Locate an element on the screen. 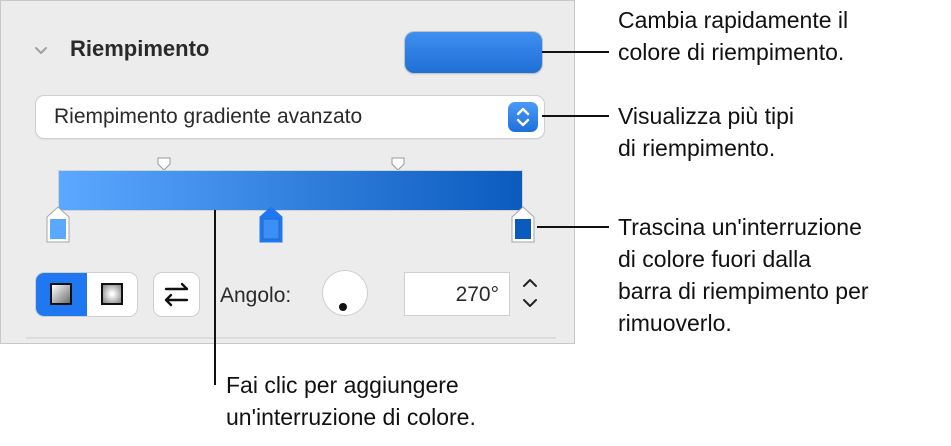 This screenshot has width=951, height=446. angle-input: 270° is located at coordinates (457, 294).